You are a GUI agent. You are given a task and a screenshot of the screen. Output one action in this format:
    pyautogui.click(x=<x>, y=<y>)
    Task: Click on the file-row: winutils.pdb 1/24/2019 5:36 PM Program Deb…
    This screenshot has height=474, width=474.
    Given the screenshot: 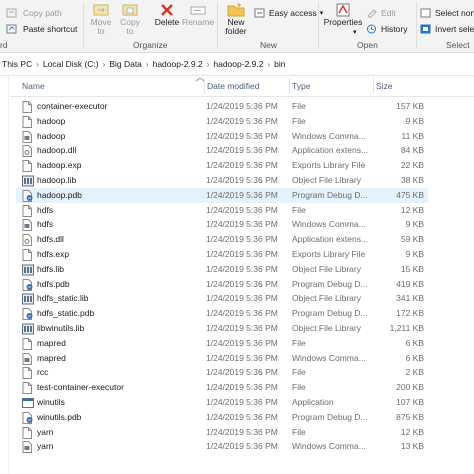 What is the action you would take?
    pyautogui.click(x=222, y=417)
    